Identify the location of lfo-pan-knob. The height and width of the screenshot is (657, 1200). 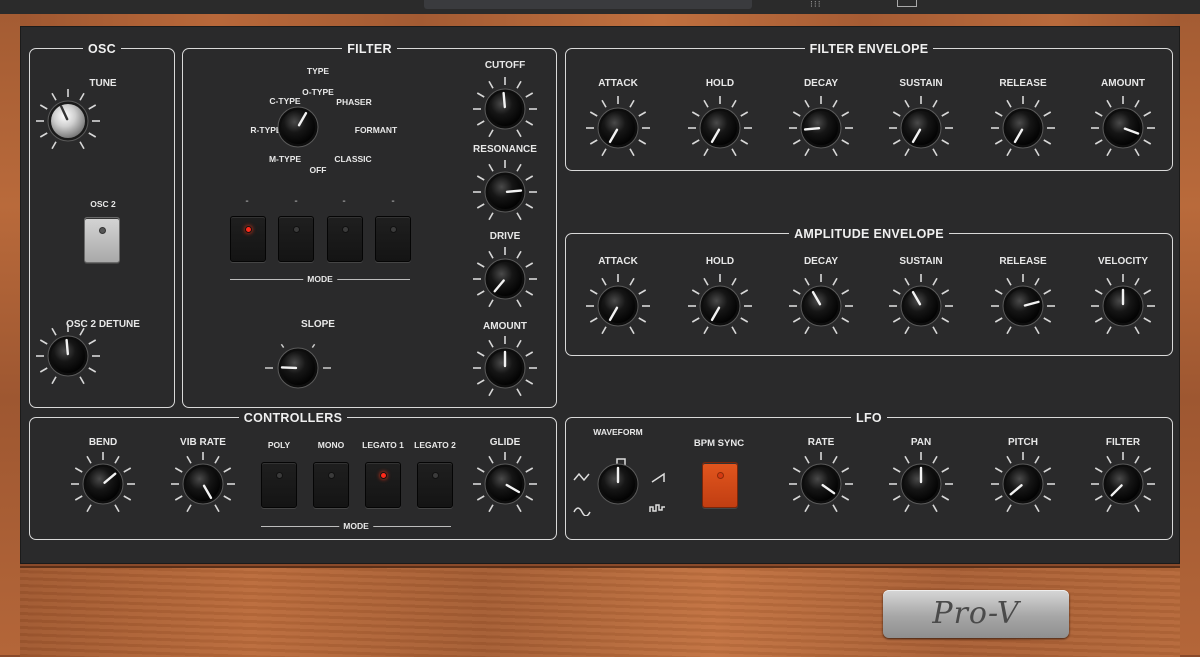
(921, 484).